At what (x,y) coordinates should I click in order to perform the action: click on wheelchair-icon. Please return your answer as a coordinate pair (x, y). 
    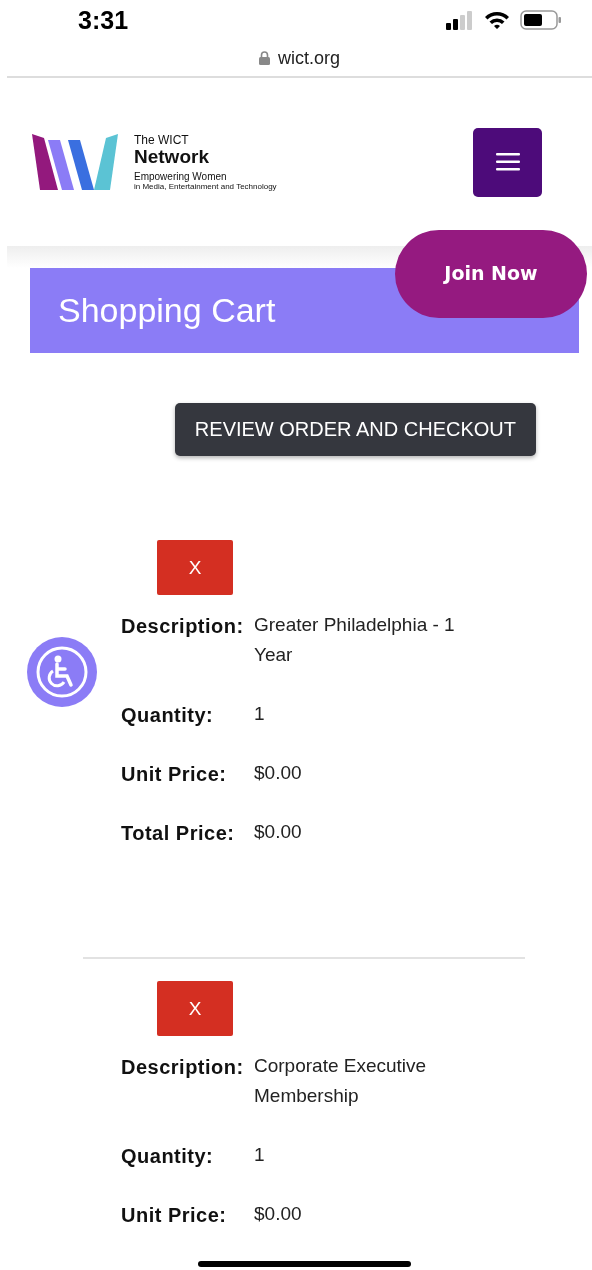
    Looking at the image, I should click on (62, 672).